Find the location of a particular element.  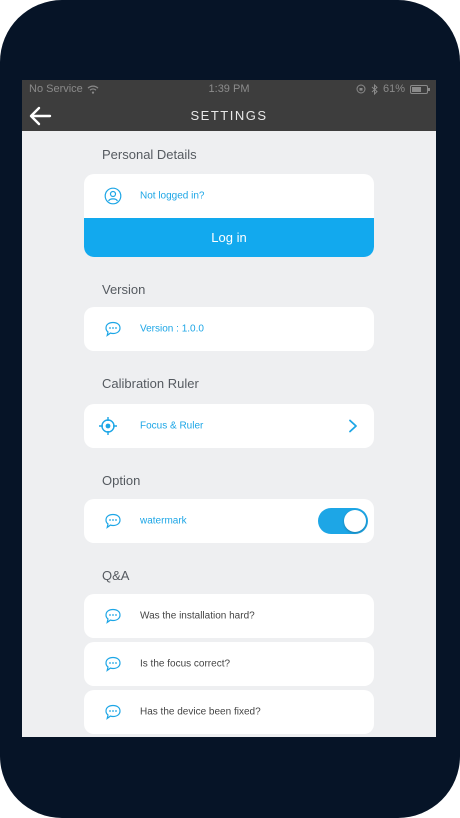

section-title-option: Option is located at coordinates (121, 480).